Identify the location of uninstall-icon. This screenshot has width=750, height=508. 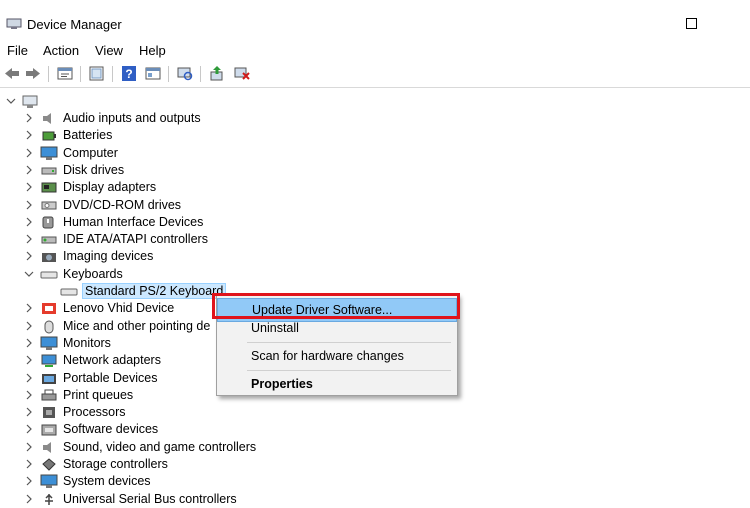
(242, 73).